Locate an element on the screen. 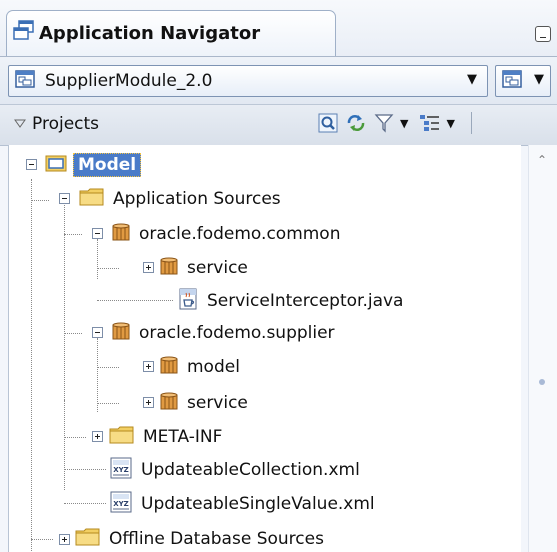 This screenshot has width=557, height=552. tree-node-package-supplier: oracle.fodemo.supplier is located at coordinates (223, 333).